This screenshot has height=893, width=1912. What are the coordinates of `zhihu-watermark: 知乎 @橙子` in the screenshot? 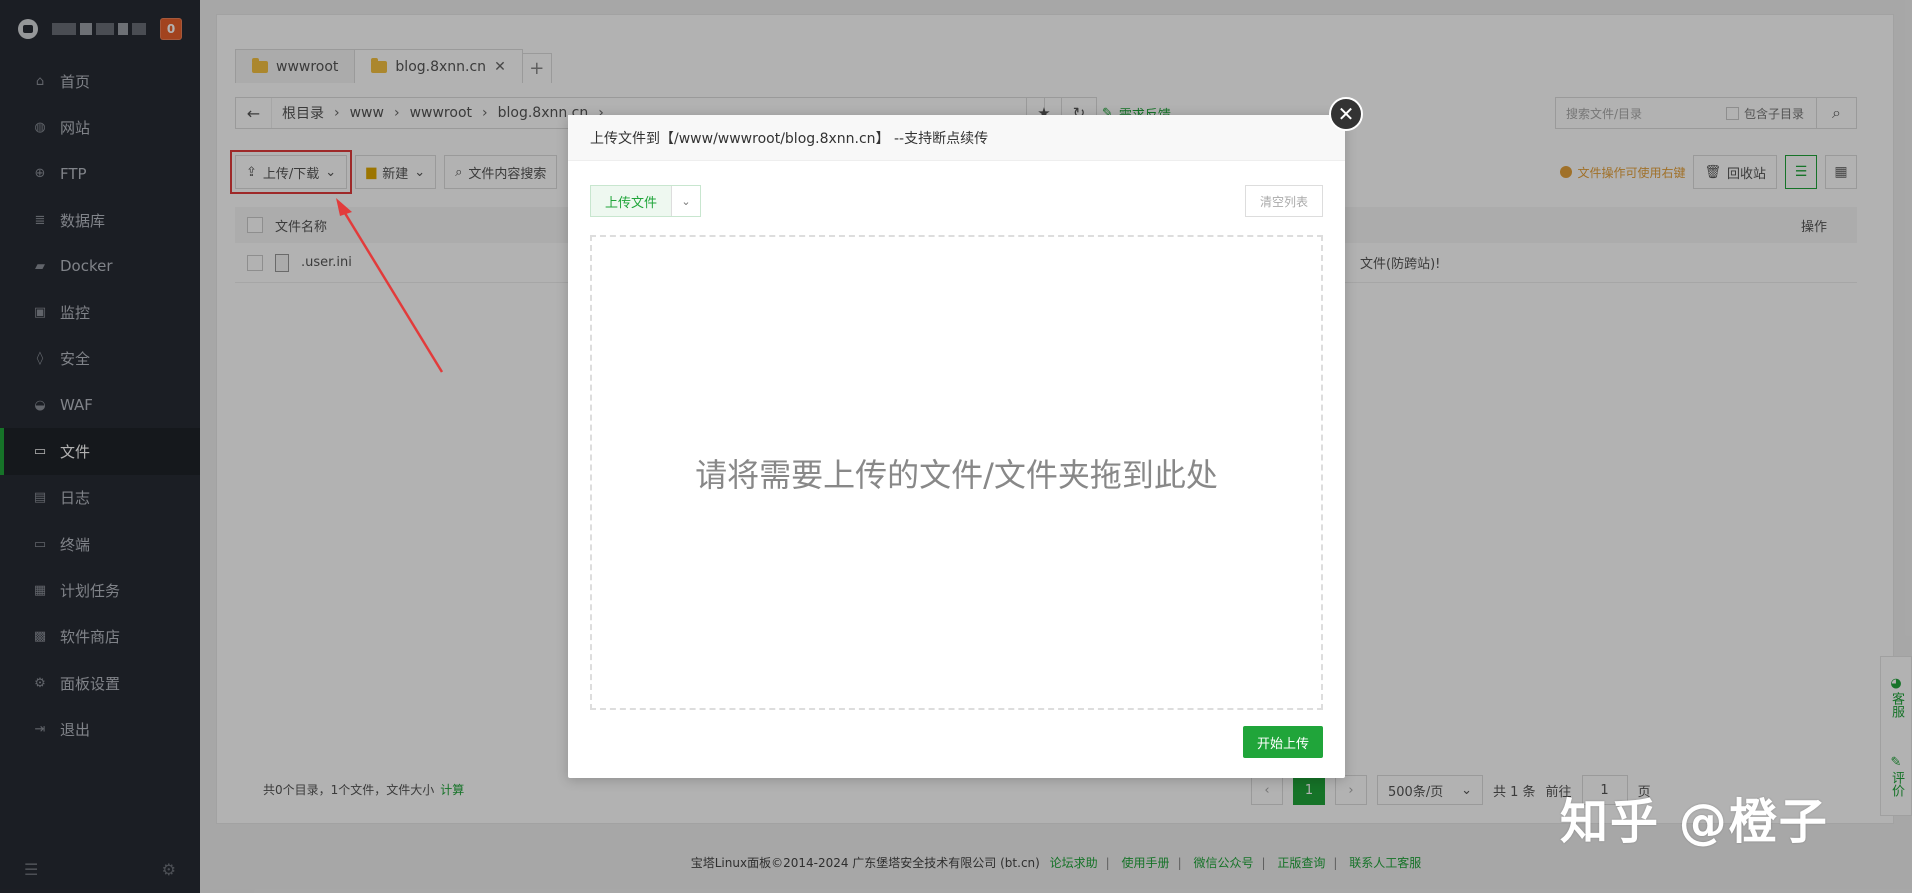 It's located at (1694, 822).